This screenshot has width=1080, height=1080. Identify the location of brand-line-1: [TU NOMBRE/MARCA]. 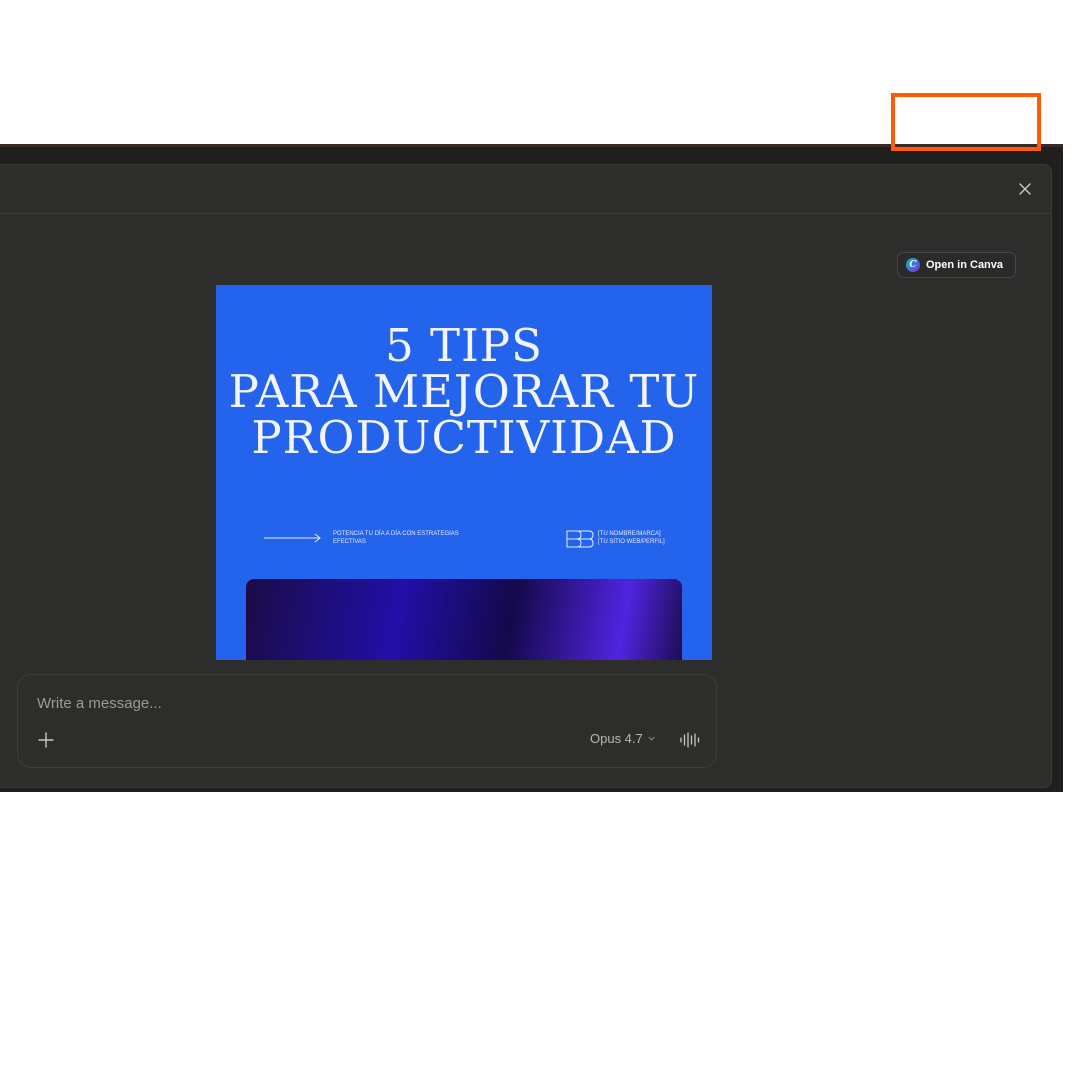
(629, 534).